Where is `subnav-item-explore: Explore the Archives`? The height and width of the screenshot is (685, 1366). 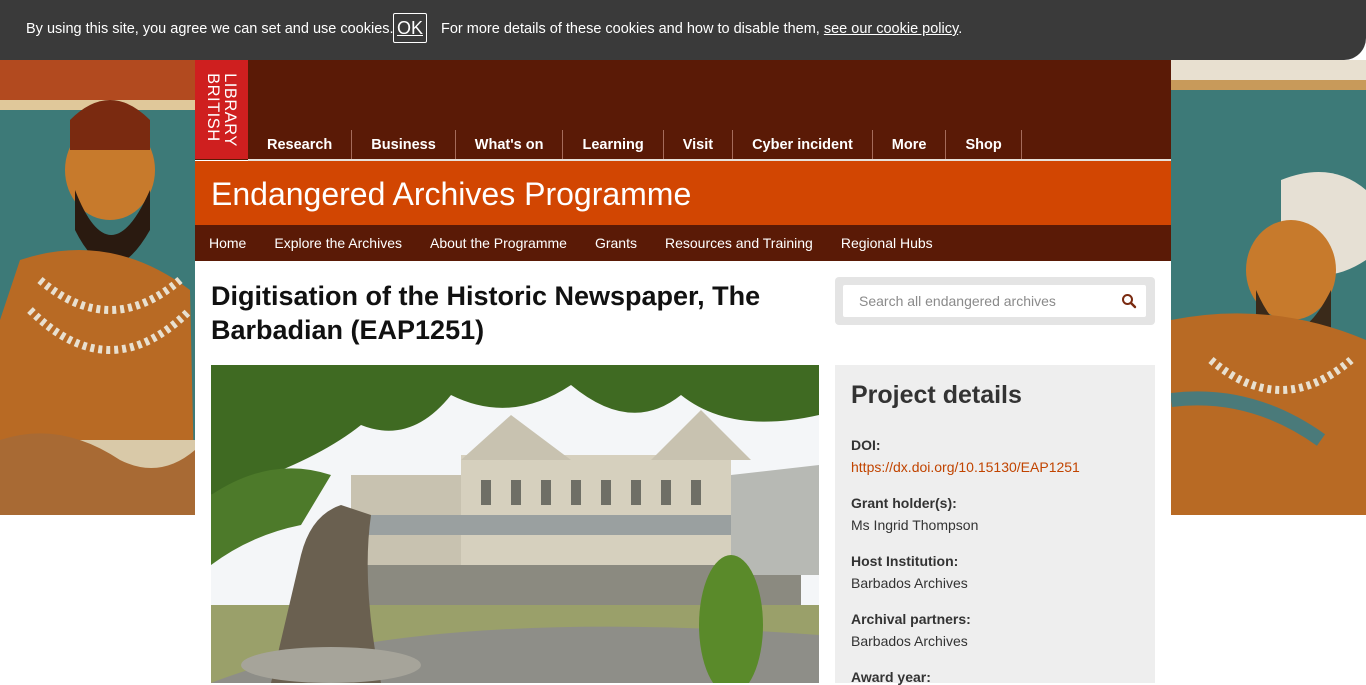 subnav-item-explore: Explore the Archives is located at coordinates (338, 243).